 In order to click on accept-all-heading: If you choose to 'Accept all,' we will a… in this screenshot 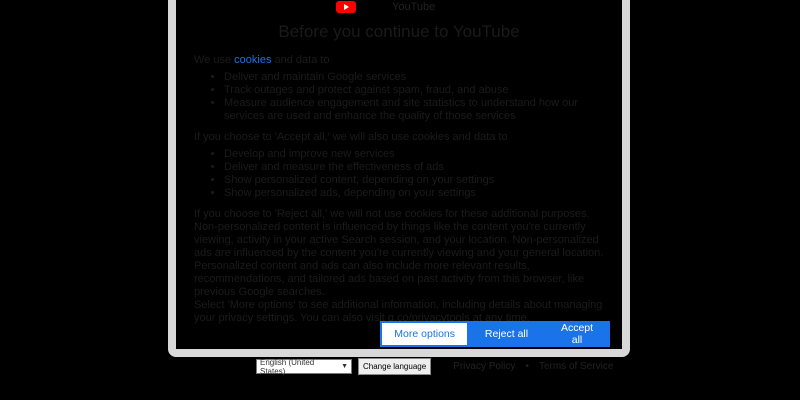, I will do `click(351, 137)`.